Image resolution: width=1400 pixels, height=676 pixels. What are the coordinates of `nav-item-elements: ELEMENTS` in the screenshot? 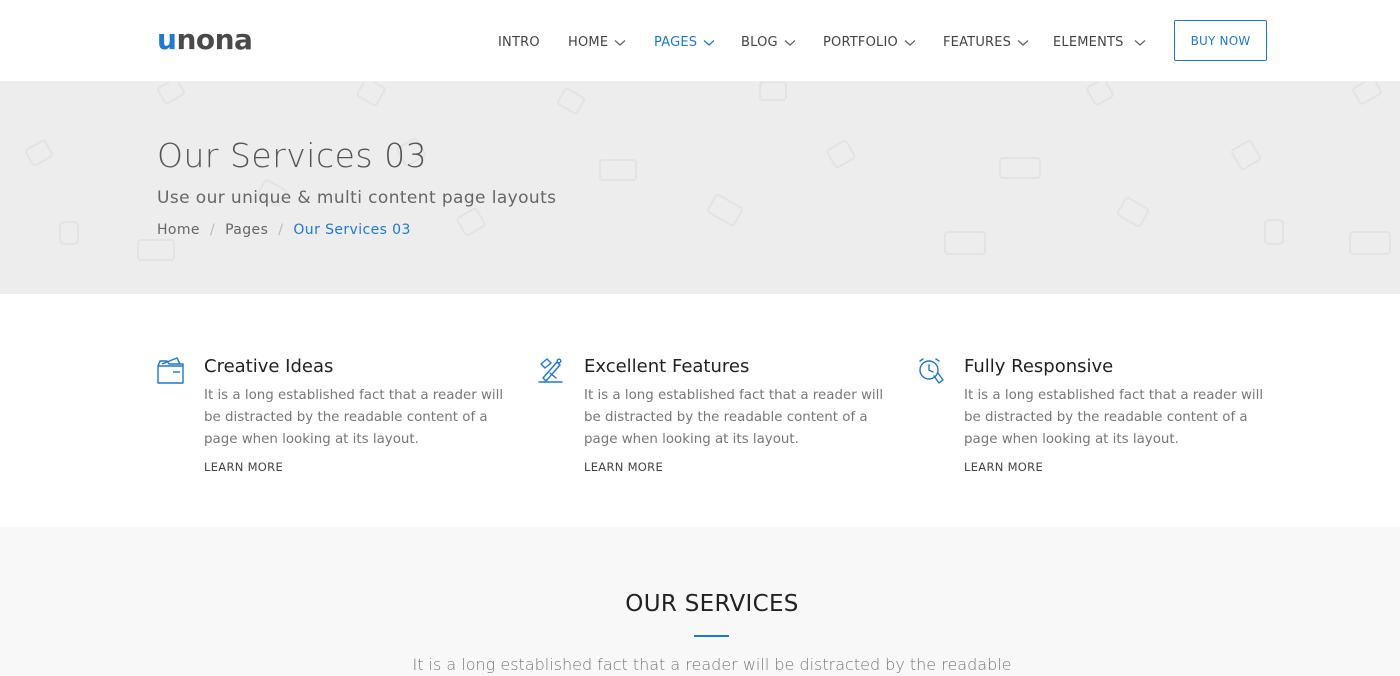 It's located at (1099, 43).